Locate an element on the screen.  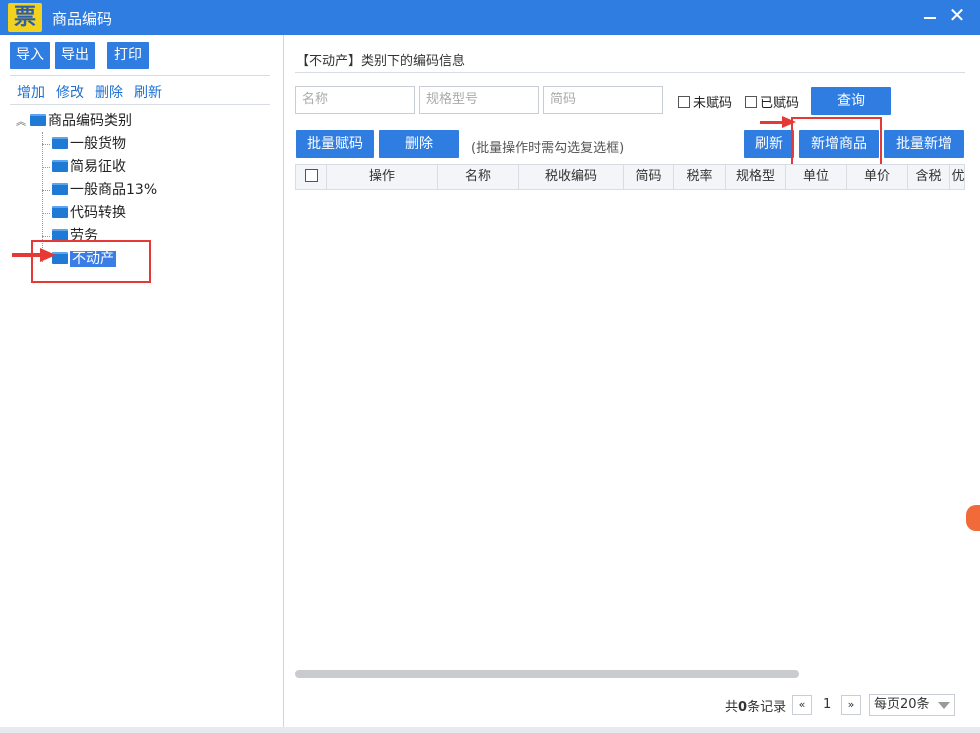
column-header: 优 is located at coordinates (957, 177).